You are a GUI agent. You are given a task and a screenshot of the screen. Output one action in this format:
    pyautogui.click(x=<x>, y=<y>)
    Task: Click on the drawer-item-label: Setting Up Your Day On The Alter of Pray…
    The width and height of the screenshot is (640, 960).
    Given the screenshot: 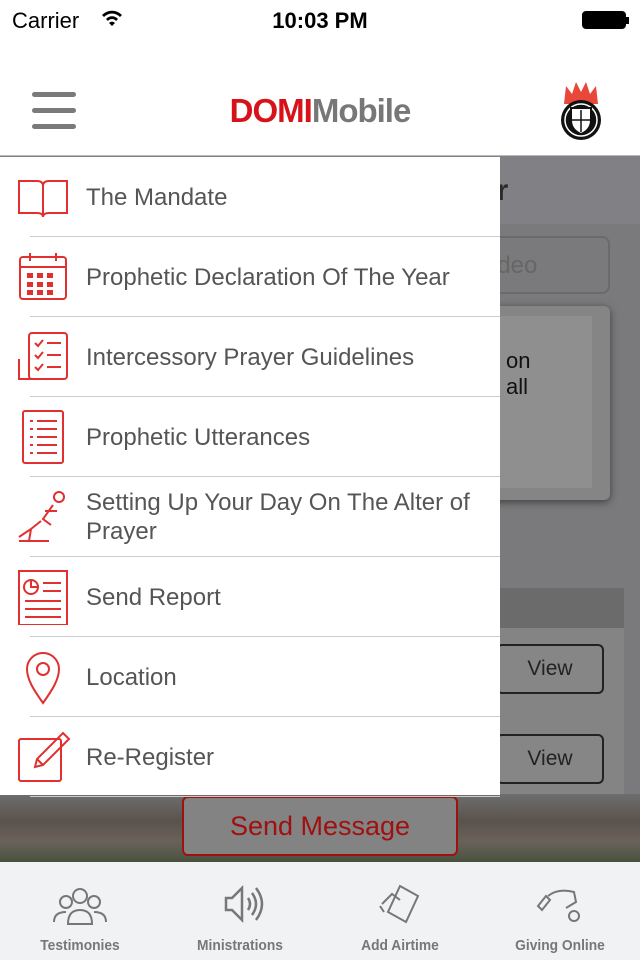 What is the action you would take?
    pyautogui.click(x=278, y=517)
    